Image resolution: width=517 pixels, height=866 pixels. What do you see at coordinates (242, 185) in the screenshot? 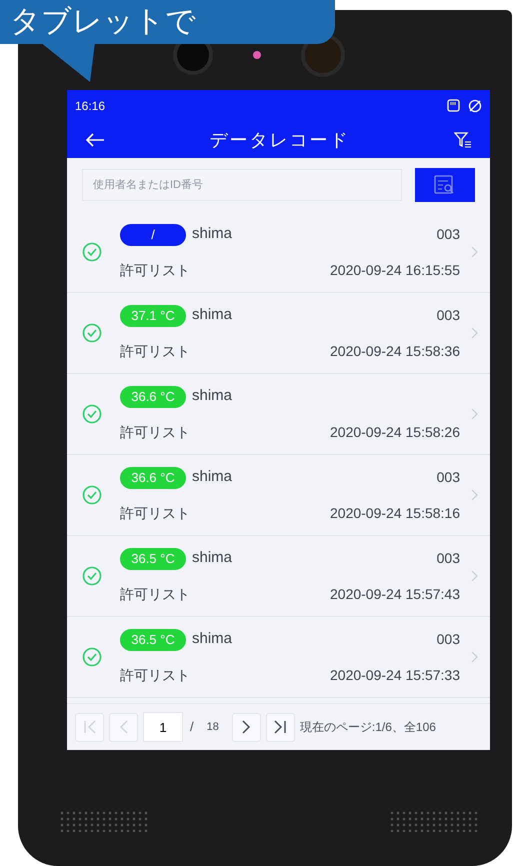
I see `search-field: 使用者名またはID番号` at bounding box center [242, 185].